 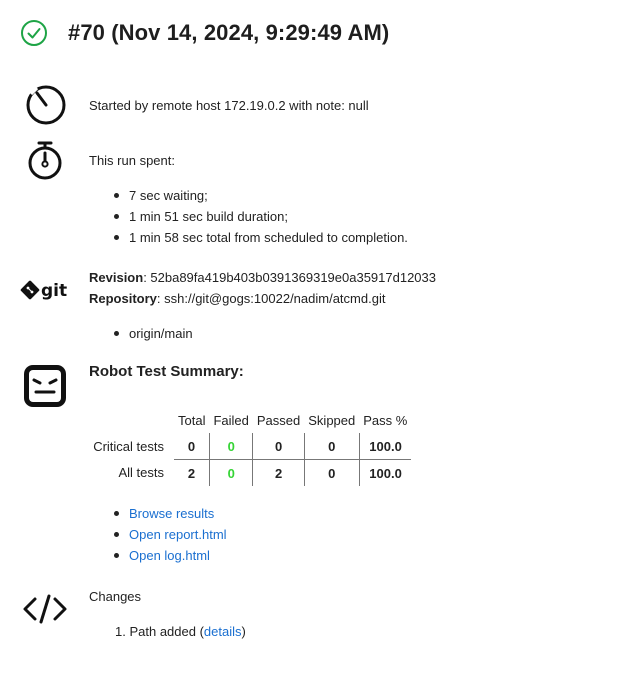 What do you see at coordinates (45, 386) in the screenshot?
I see `robot-face-icon` at bounding box center [45, 386].